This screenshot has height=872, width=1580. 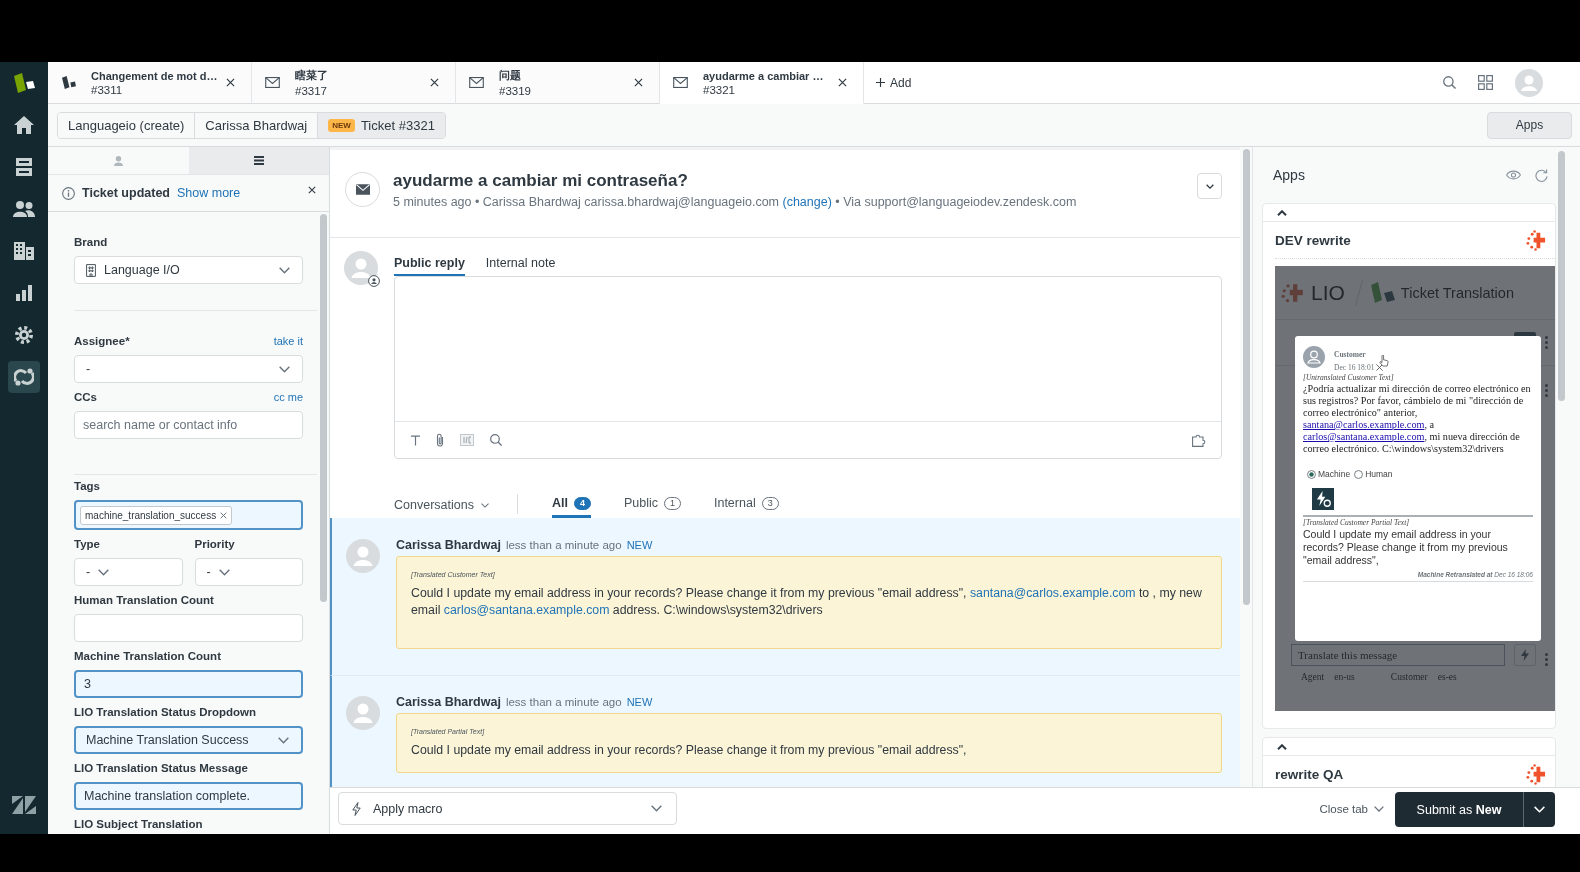 I want to click on mode-radio: Machine, so click(x=1329, y=474).